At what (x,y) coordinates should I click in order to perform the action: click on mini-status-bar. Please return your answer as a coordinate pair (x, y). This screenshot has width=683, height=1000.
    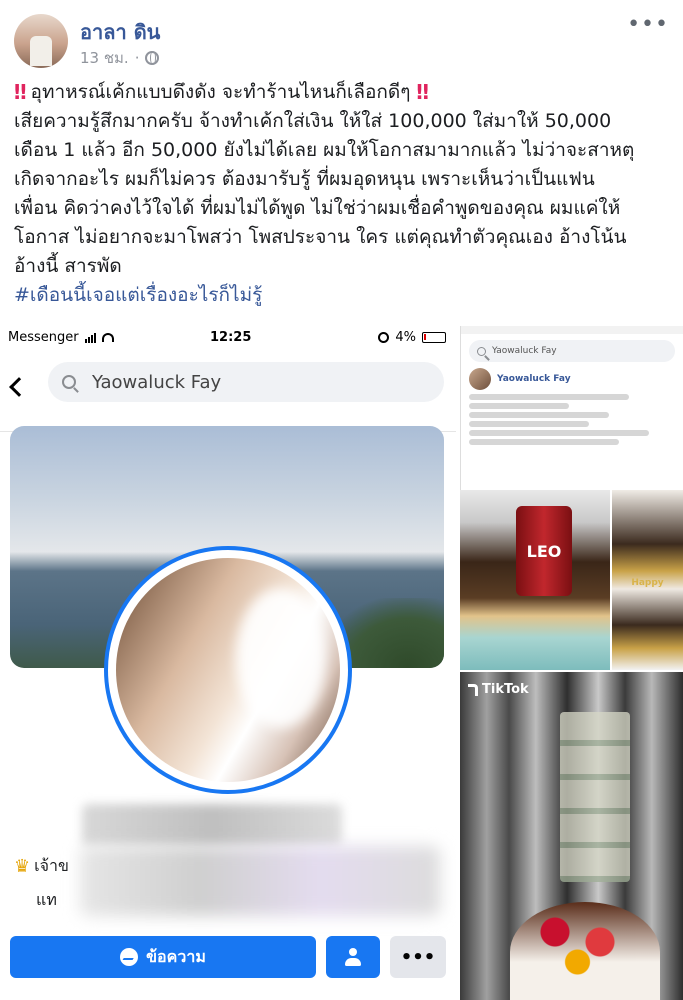
    Looking at the image, I should click on (572, 330).